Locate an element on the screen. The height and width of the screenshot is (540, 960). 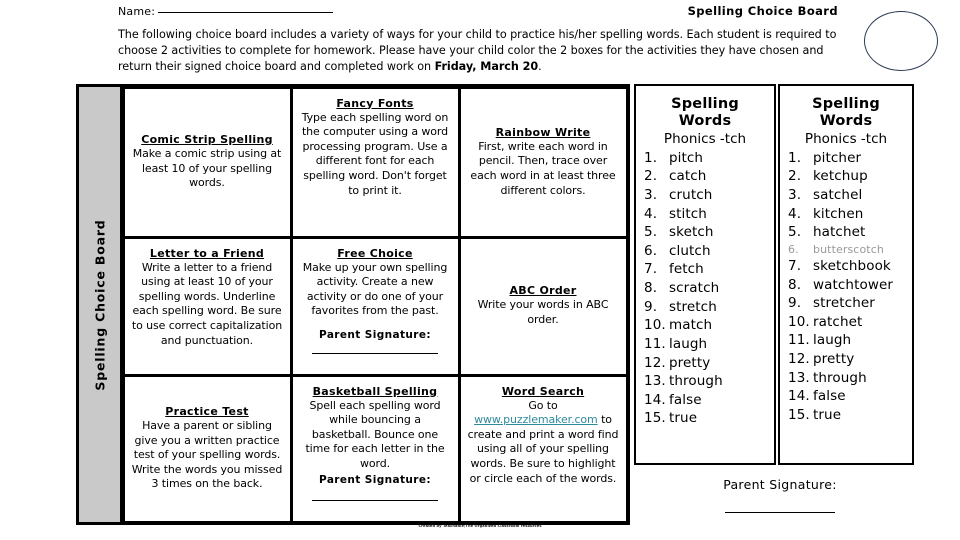
word-list-item-word: laugh is located at coordinates (832, 340).